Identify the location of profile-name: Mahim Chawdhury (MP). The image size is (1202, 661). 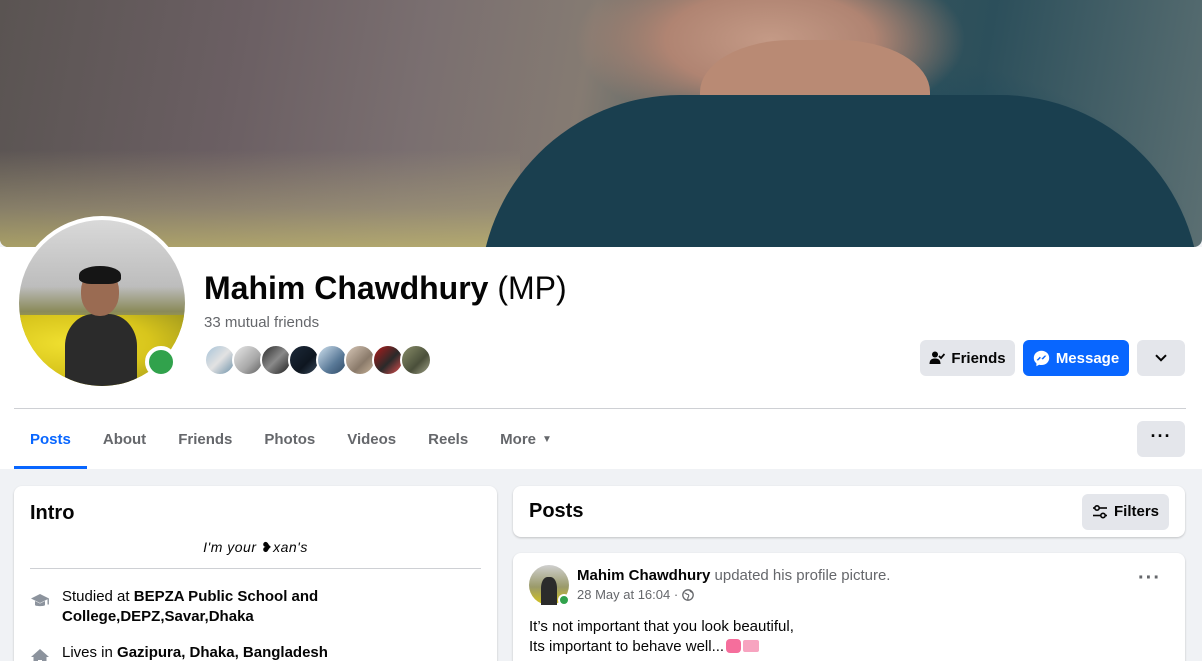
(385, 288).